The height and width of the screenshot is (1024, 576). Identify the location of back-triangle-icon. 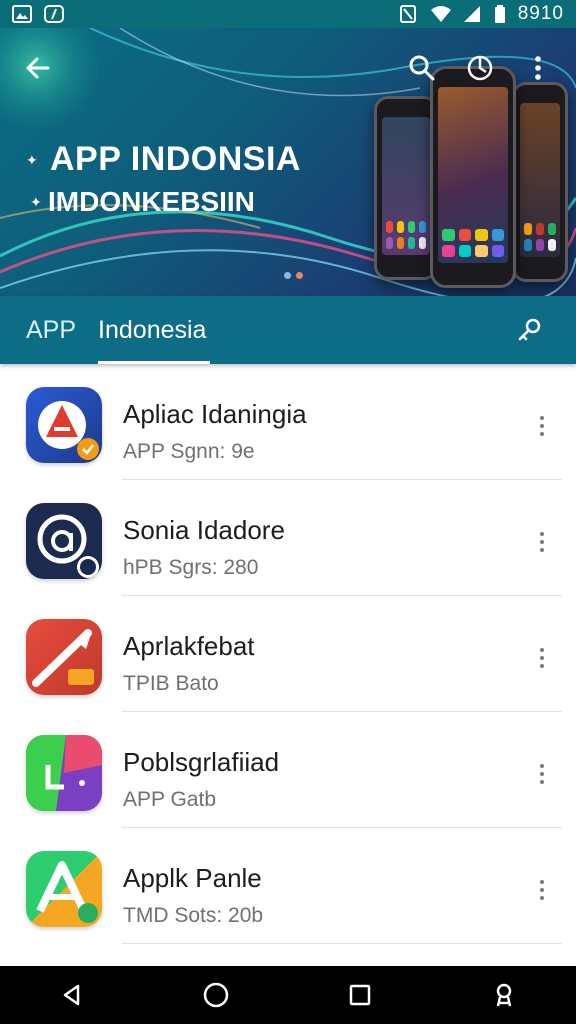
(72, 995).